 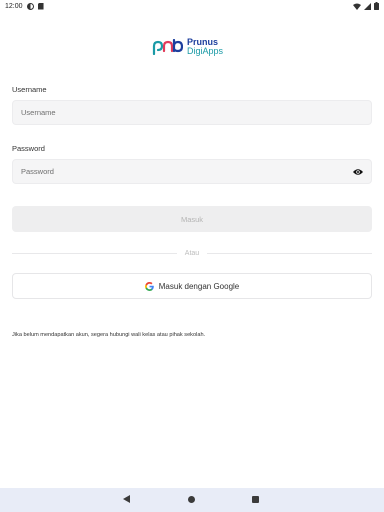 I want to click on divider-text: Atau, so click(x=192, y=253).